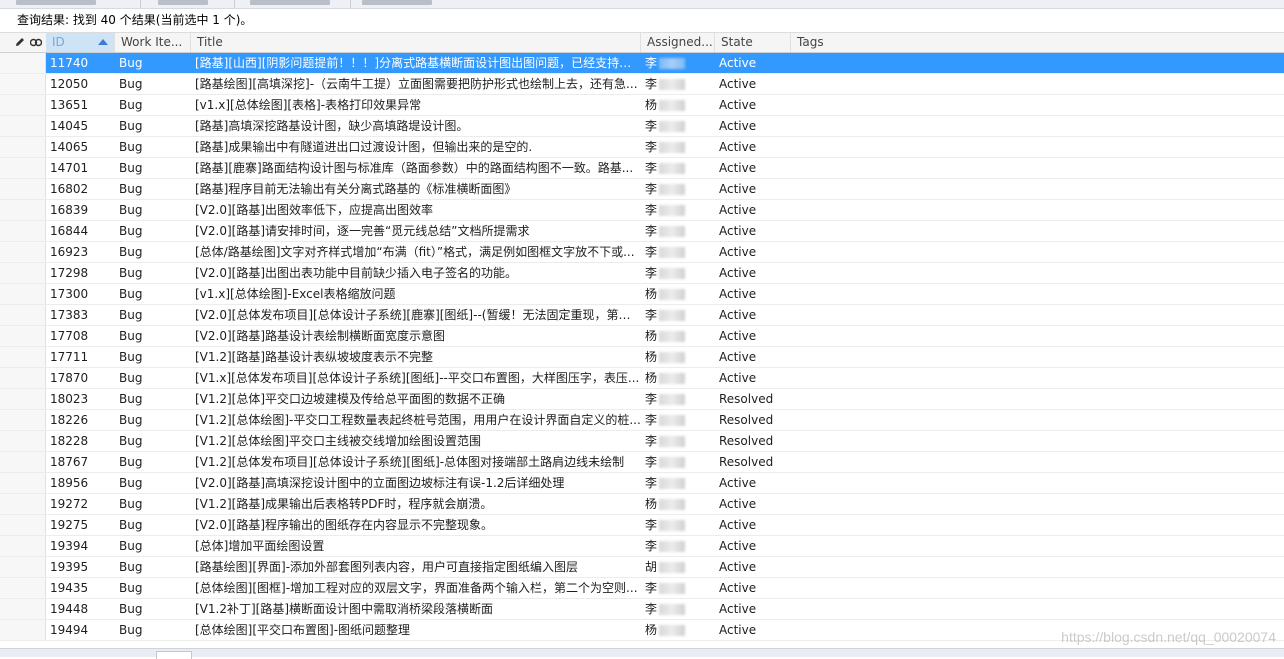 This screenshot has height=659, width=1284. Describe the element at coordinates (69, 441) in the screenshot. I see `cell-id: 18228` at that location.